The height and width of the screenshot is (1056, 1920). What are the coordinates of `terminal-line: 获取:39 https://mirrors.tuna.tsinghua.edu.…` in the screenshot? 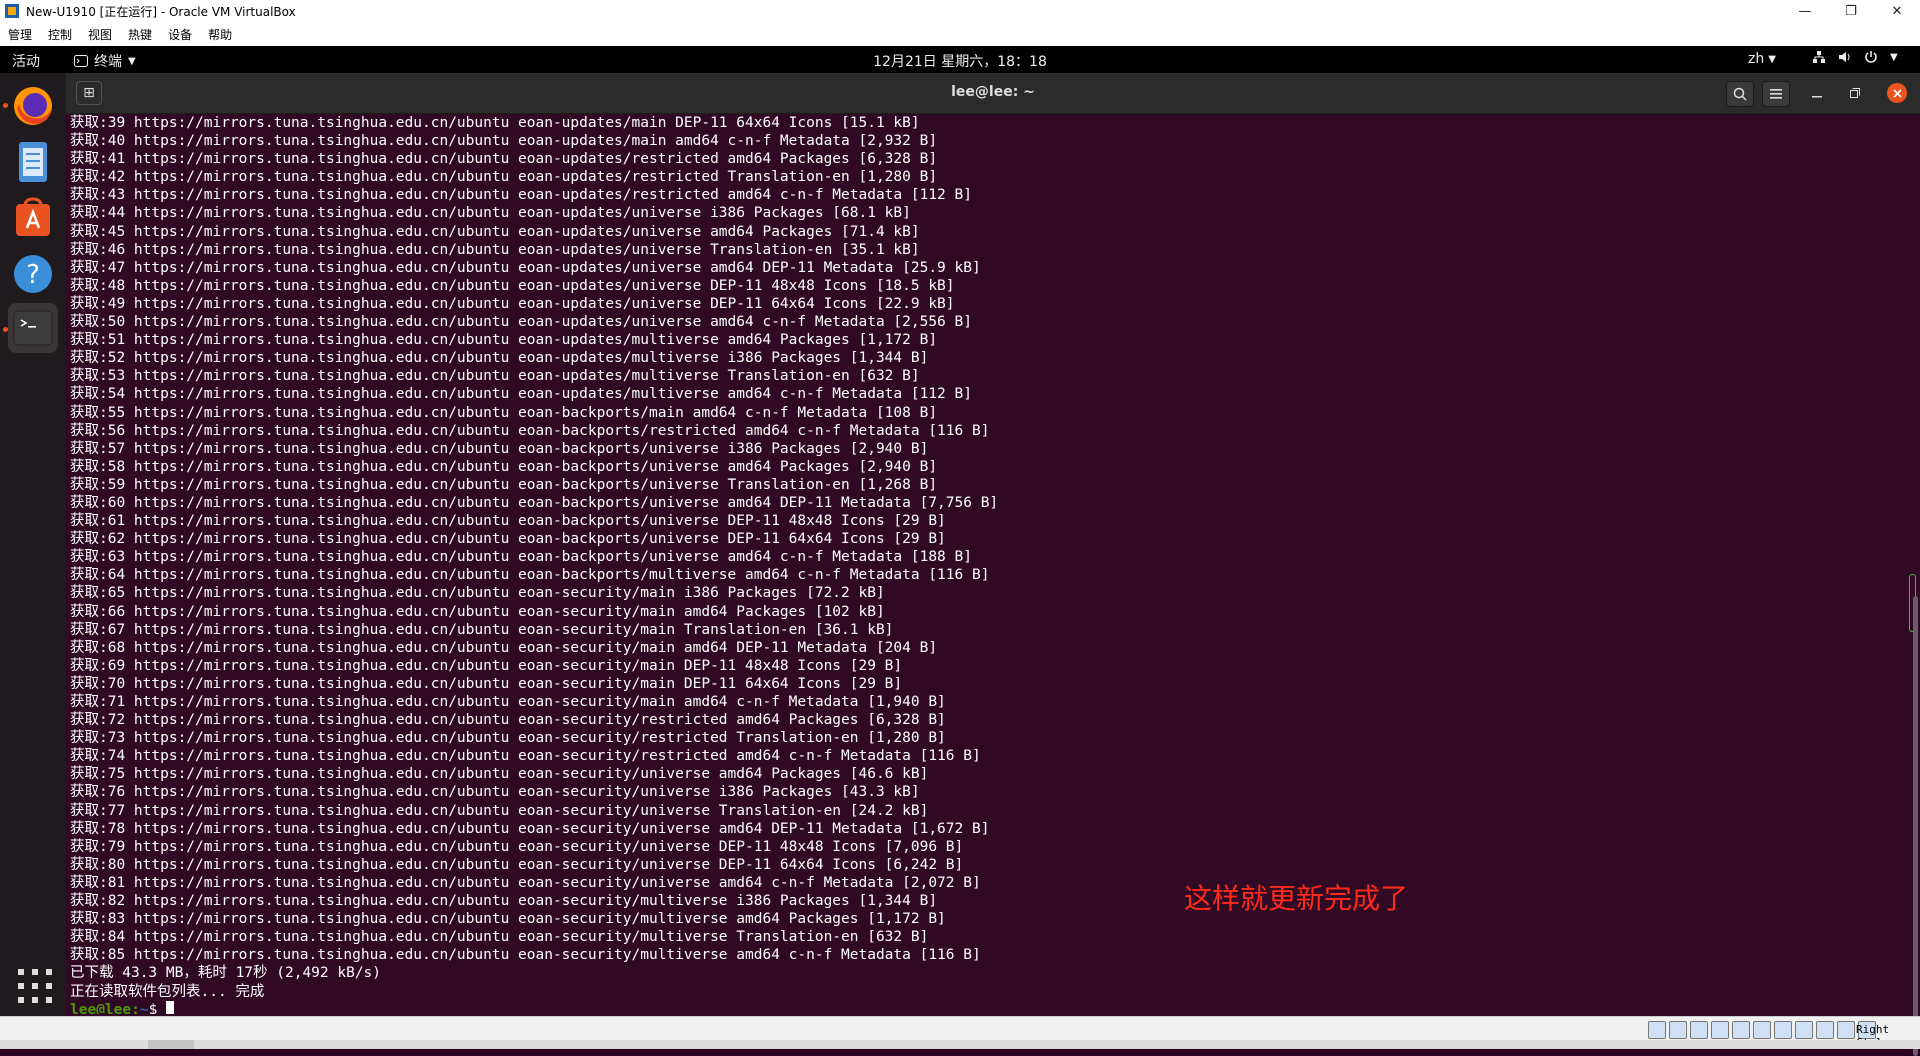 It's located at (495, 123).